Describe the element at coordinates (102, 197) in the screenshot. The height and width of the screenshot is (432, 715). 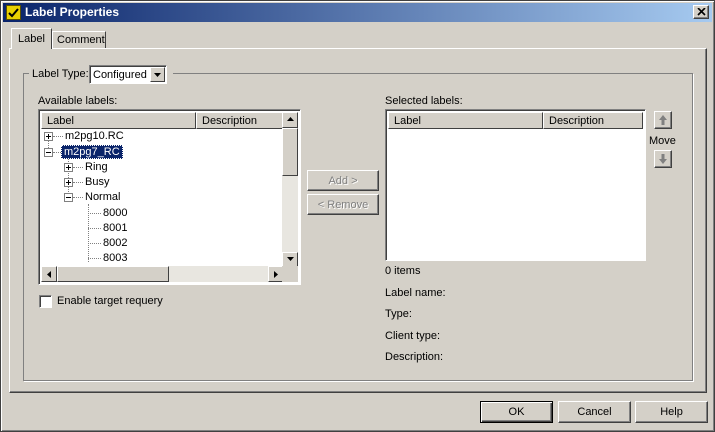
I see `tree-item: Normal` at that location.